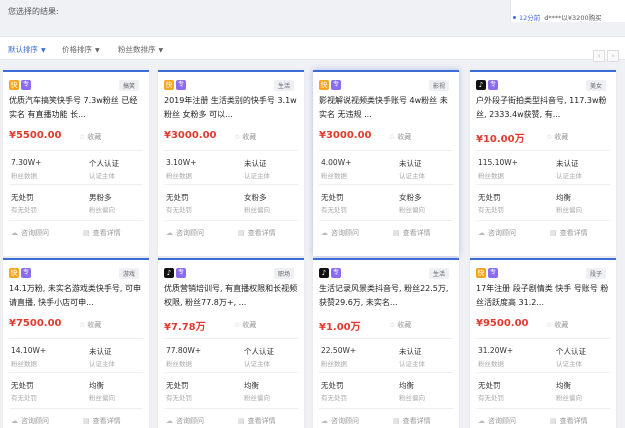  I want to click on platform-icon: ♪, so click(481, 85).